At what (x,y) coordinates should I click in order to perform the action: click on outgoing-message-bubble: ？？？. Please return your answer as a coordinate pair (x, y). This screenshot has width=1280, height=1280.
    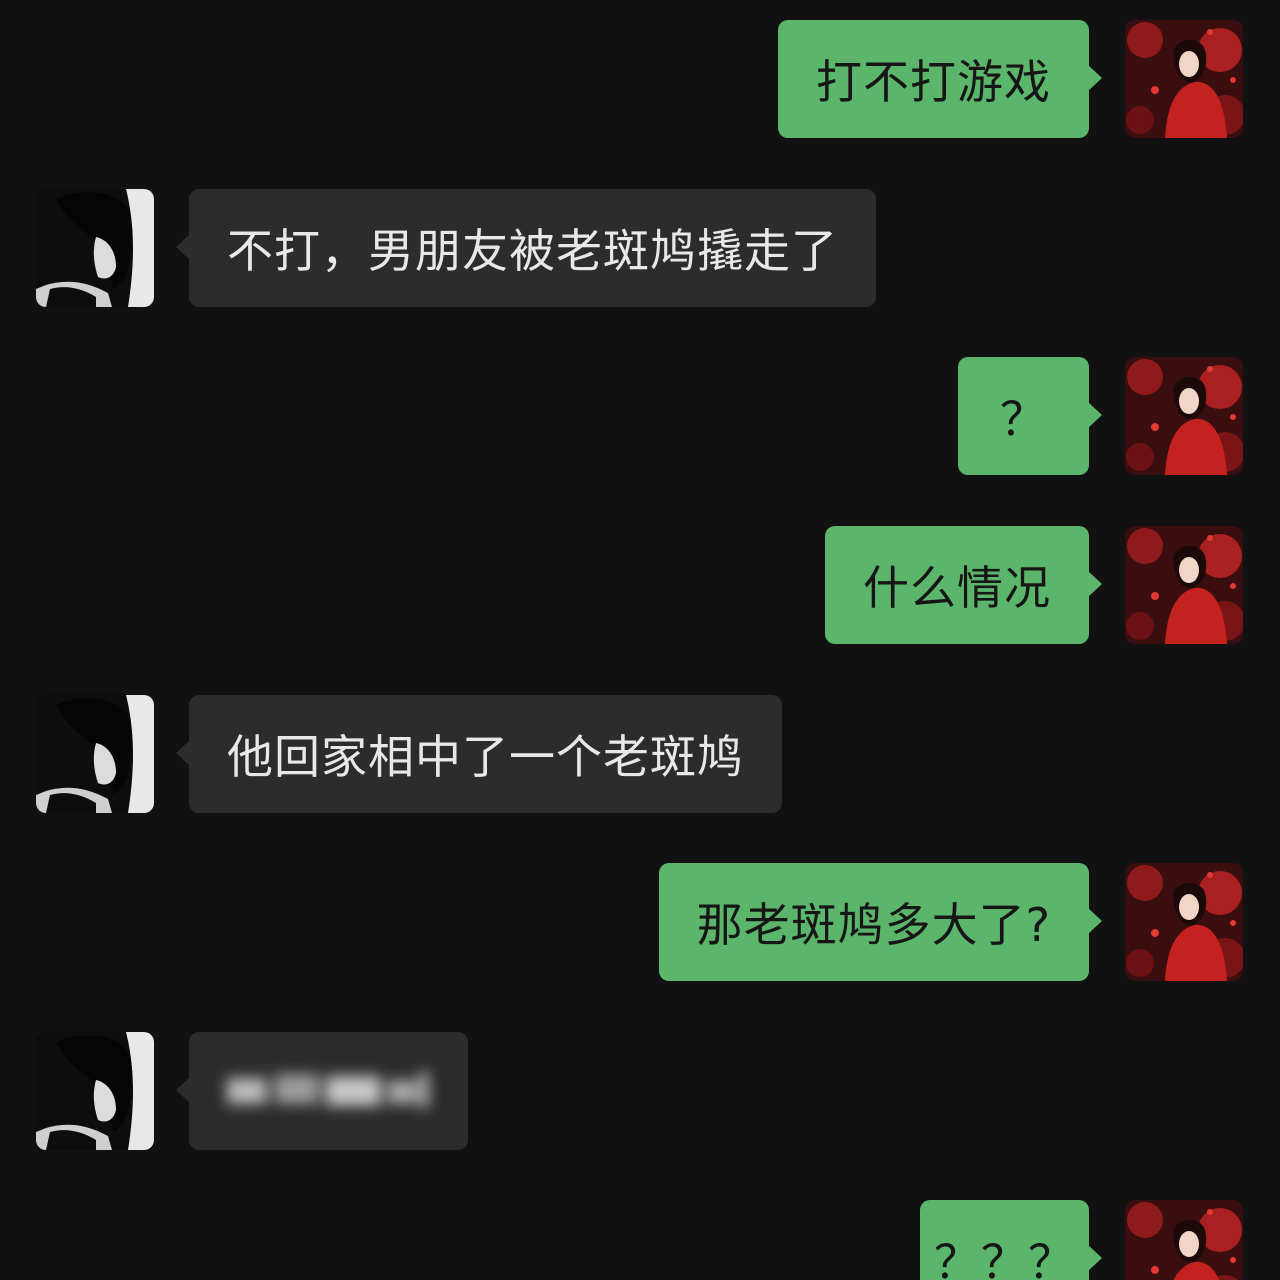
    Looking at the image, I should click on (1004, 1240).